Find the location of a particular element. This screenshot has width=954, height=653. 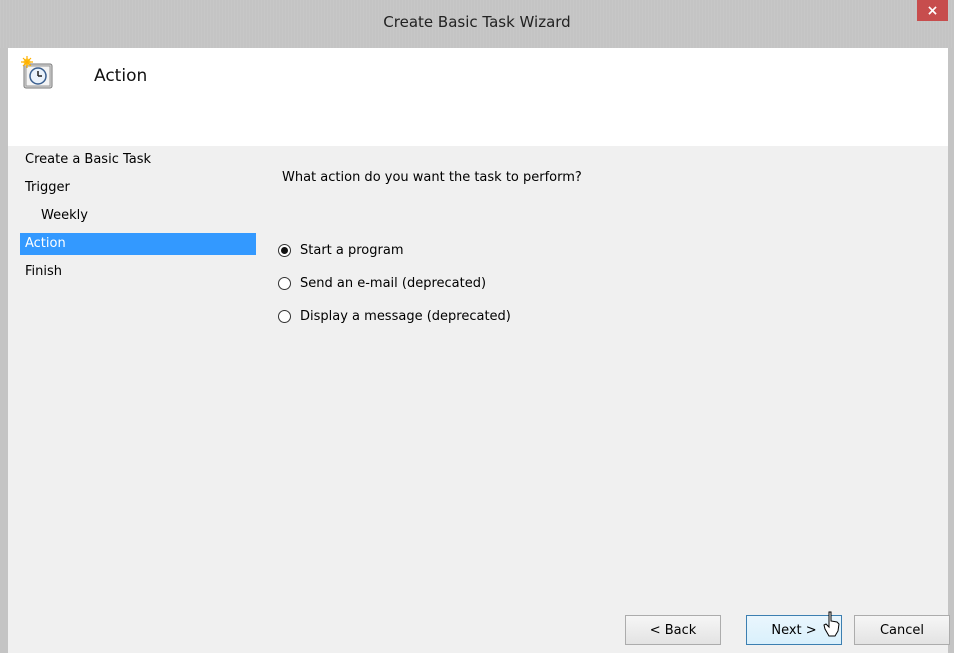

option-start-program: Start a program is located at coordinates (394, 250).